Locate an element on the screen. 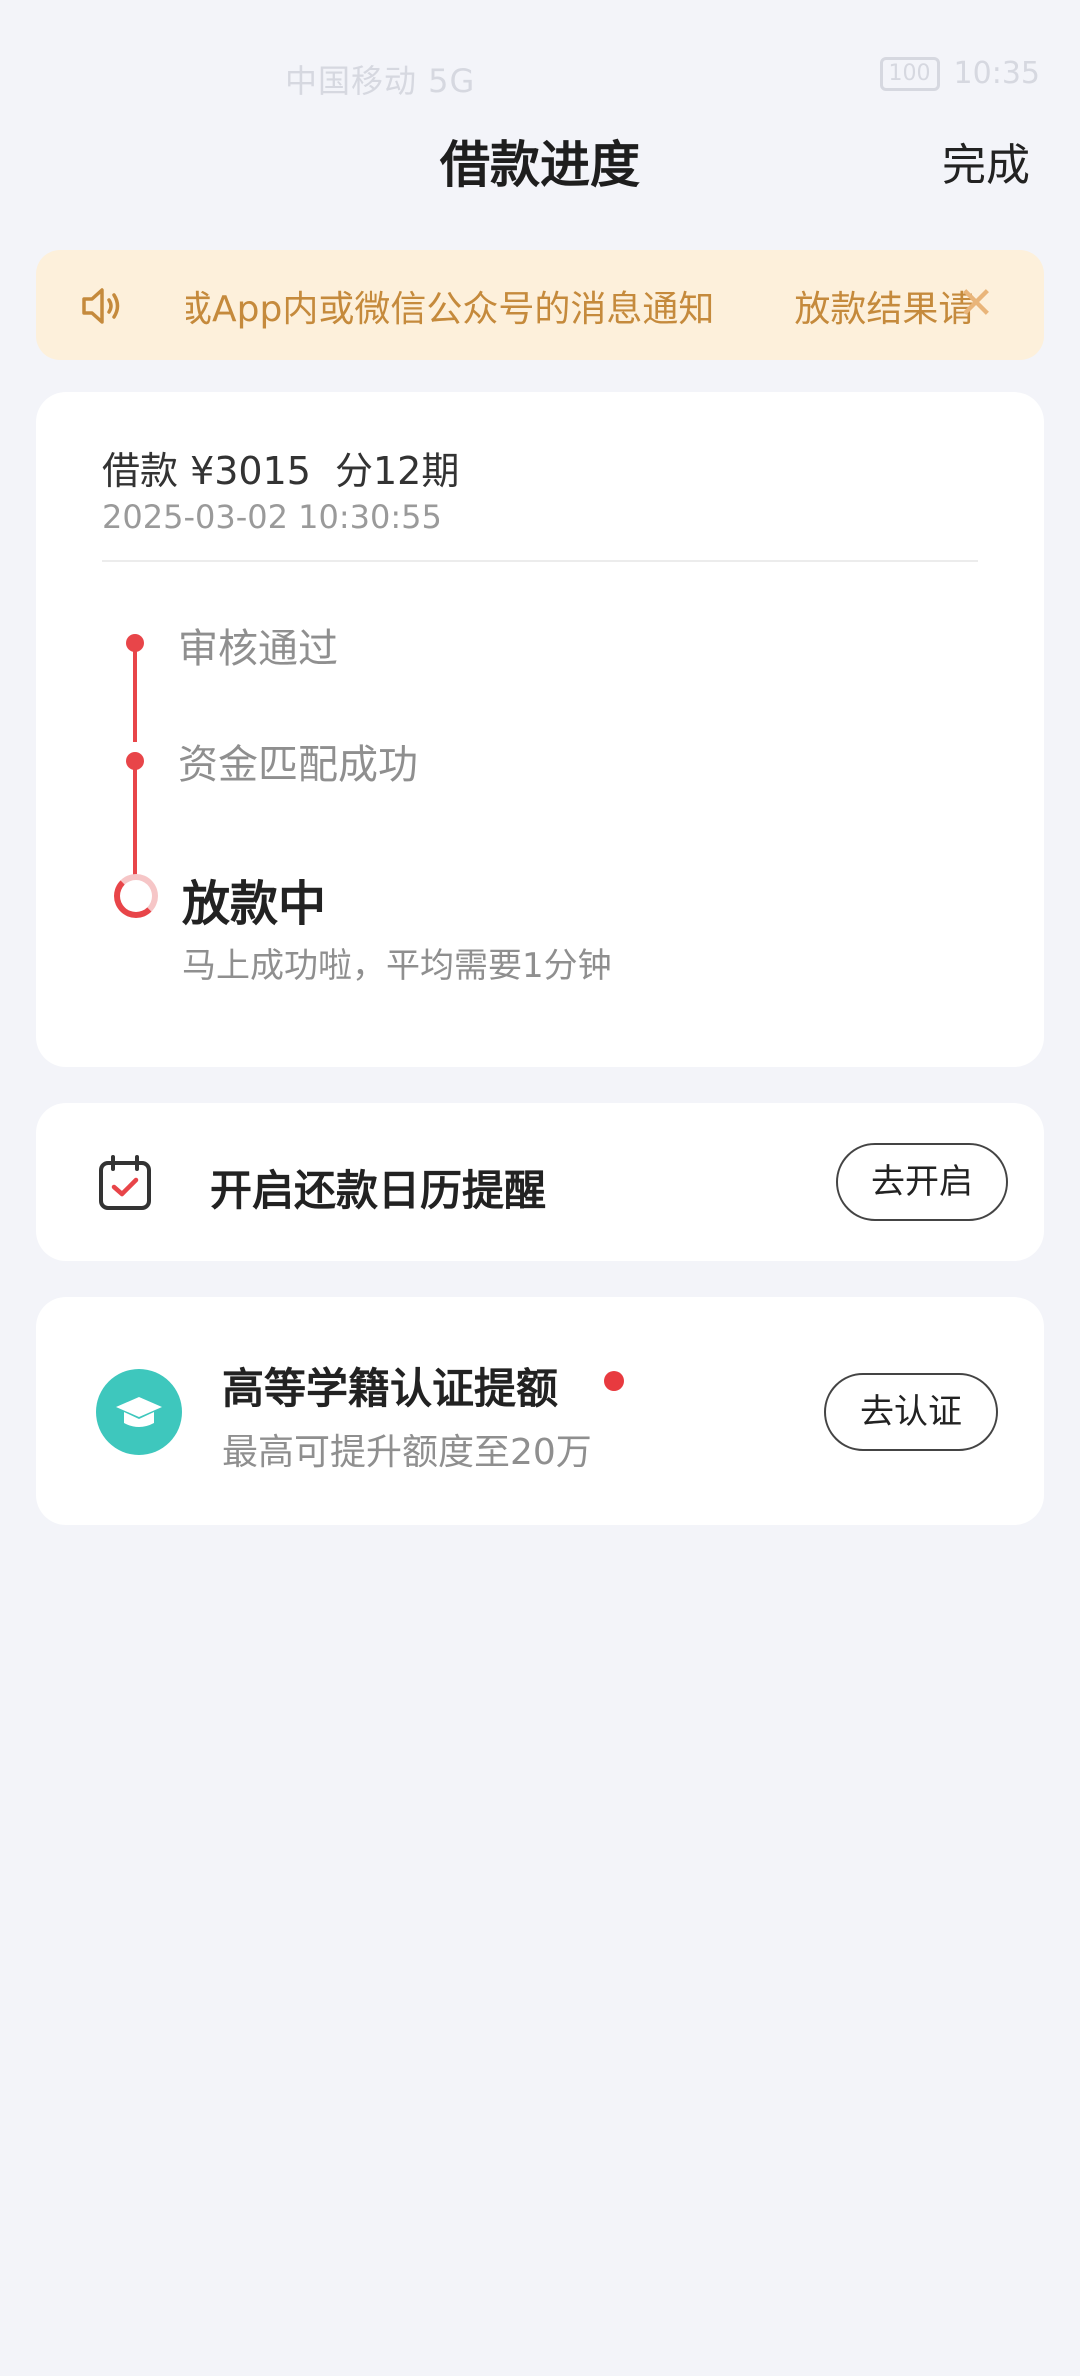  step-ring-active is located at coordinates (136, 896).